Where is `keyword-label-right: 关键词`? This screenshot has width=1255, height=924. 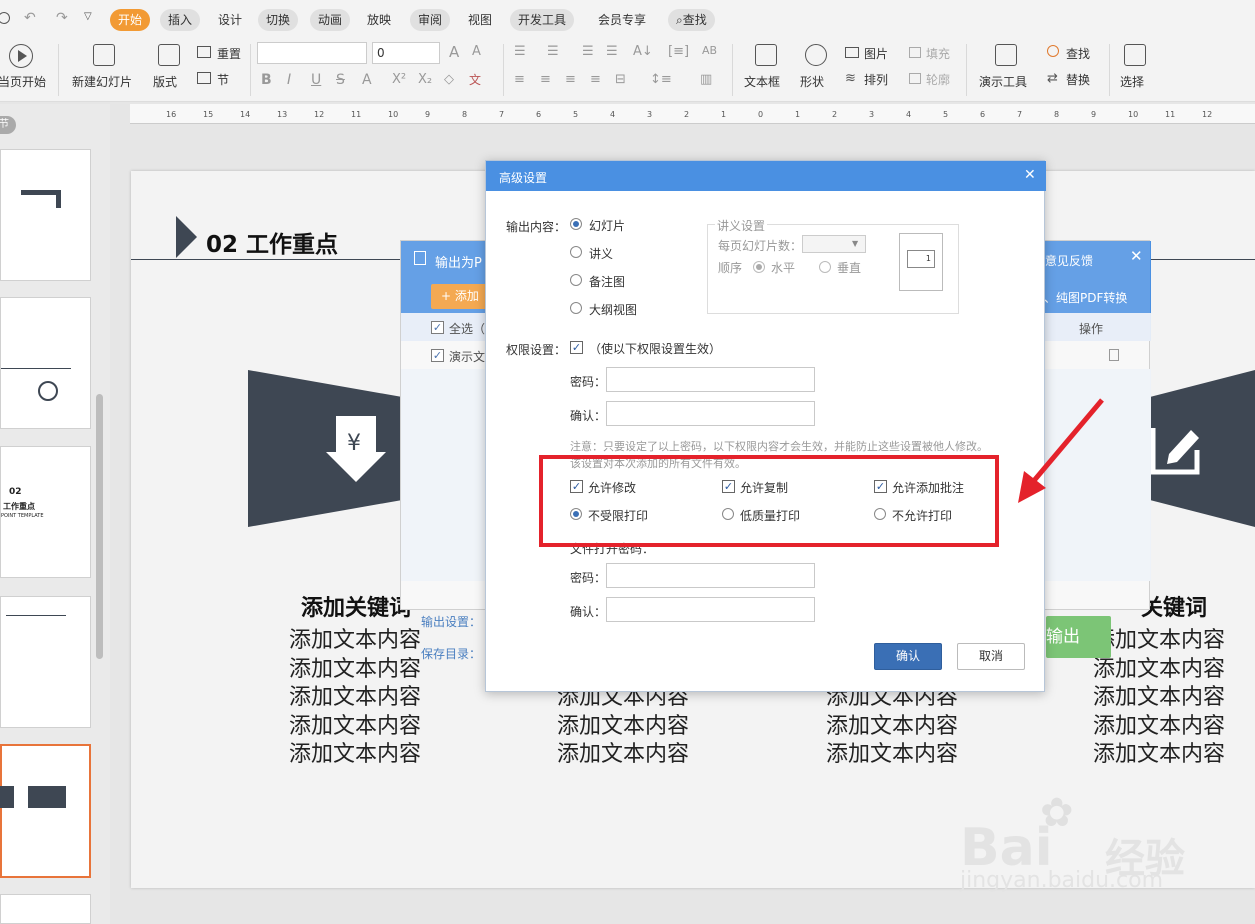
keyword-label-right: 关键词 is located at coordinates (1174, 606).